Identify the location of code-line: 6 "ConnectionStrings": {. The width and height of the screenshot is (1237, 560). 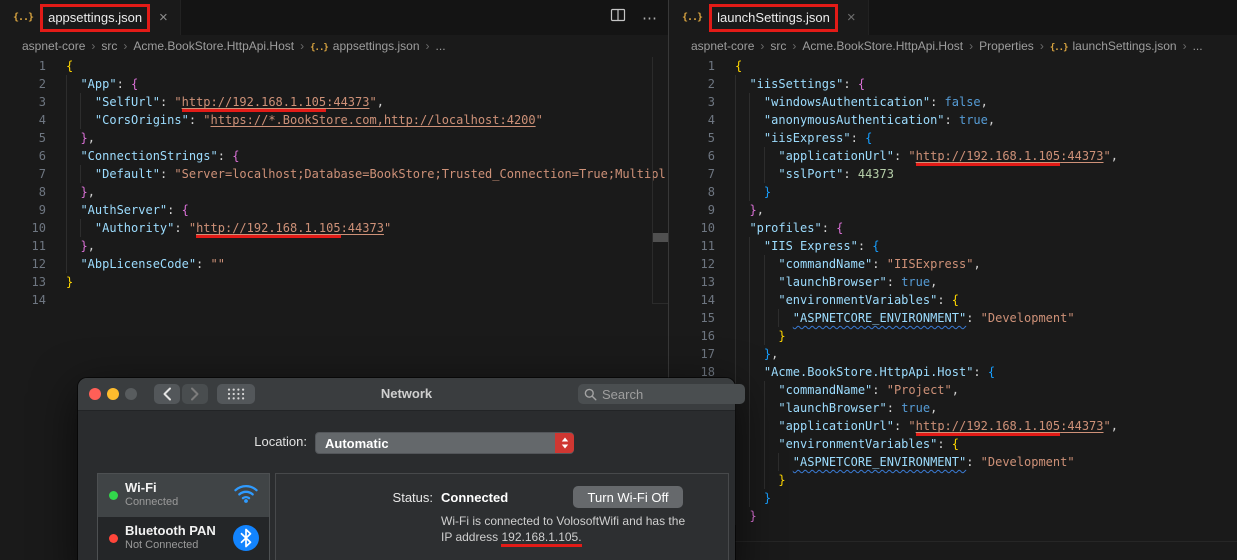
(334, 156).